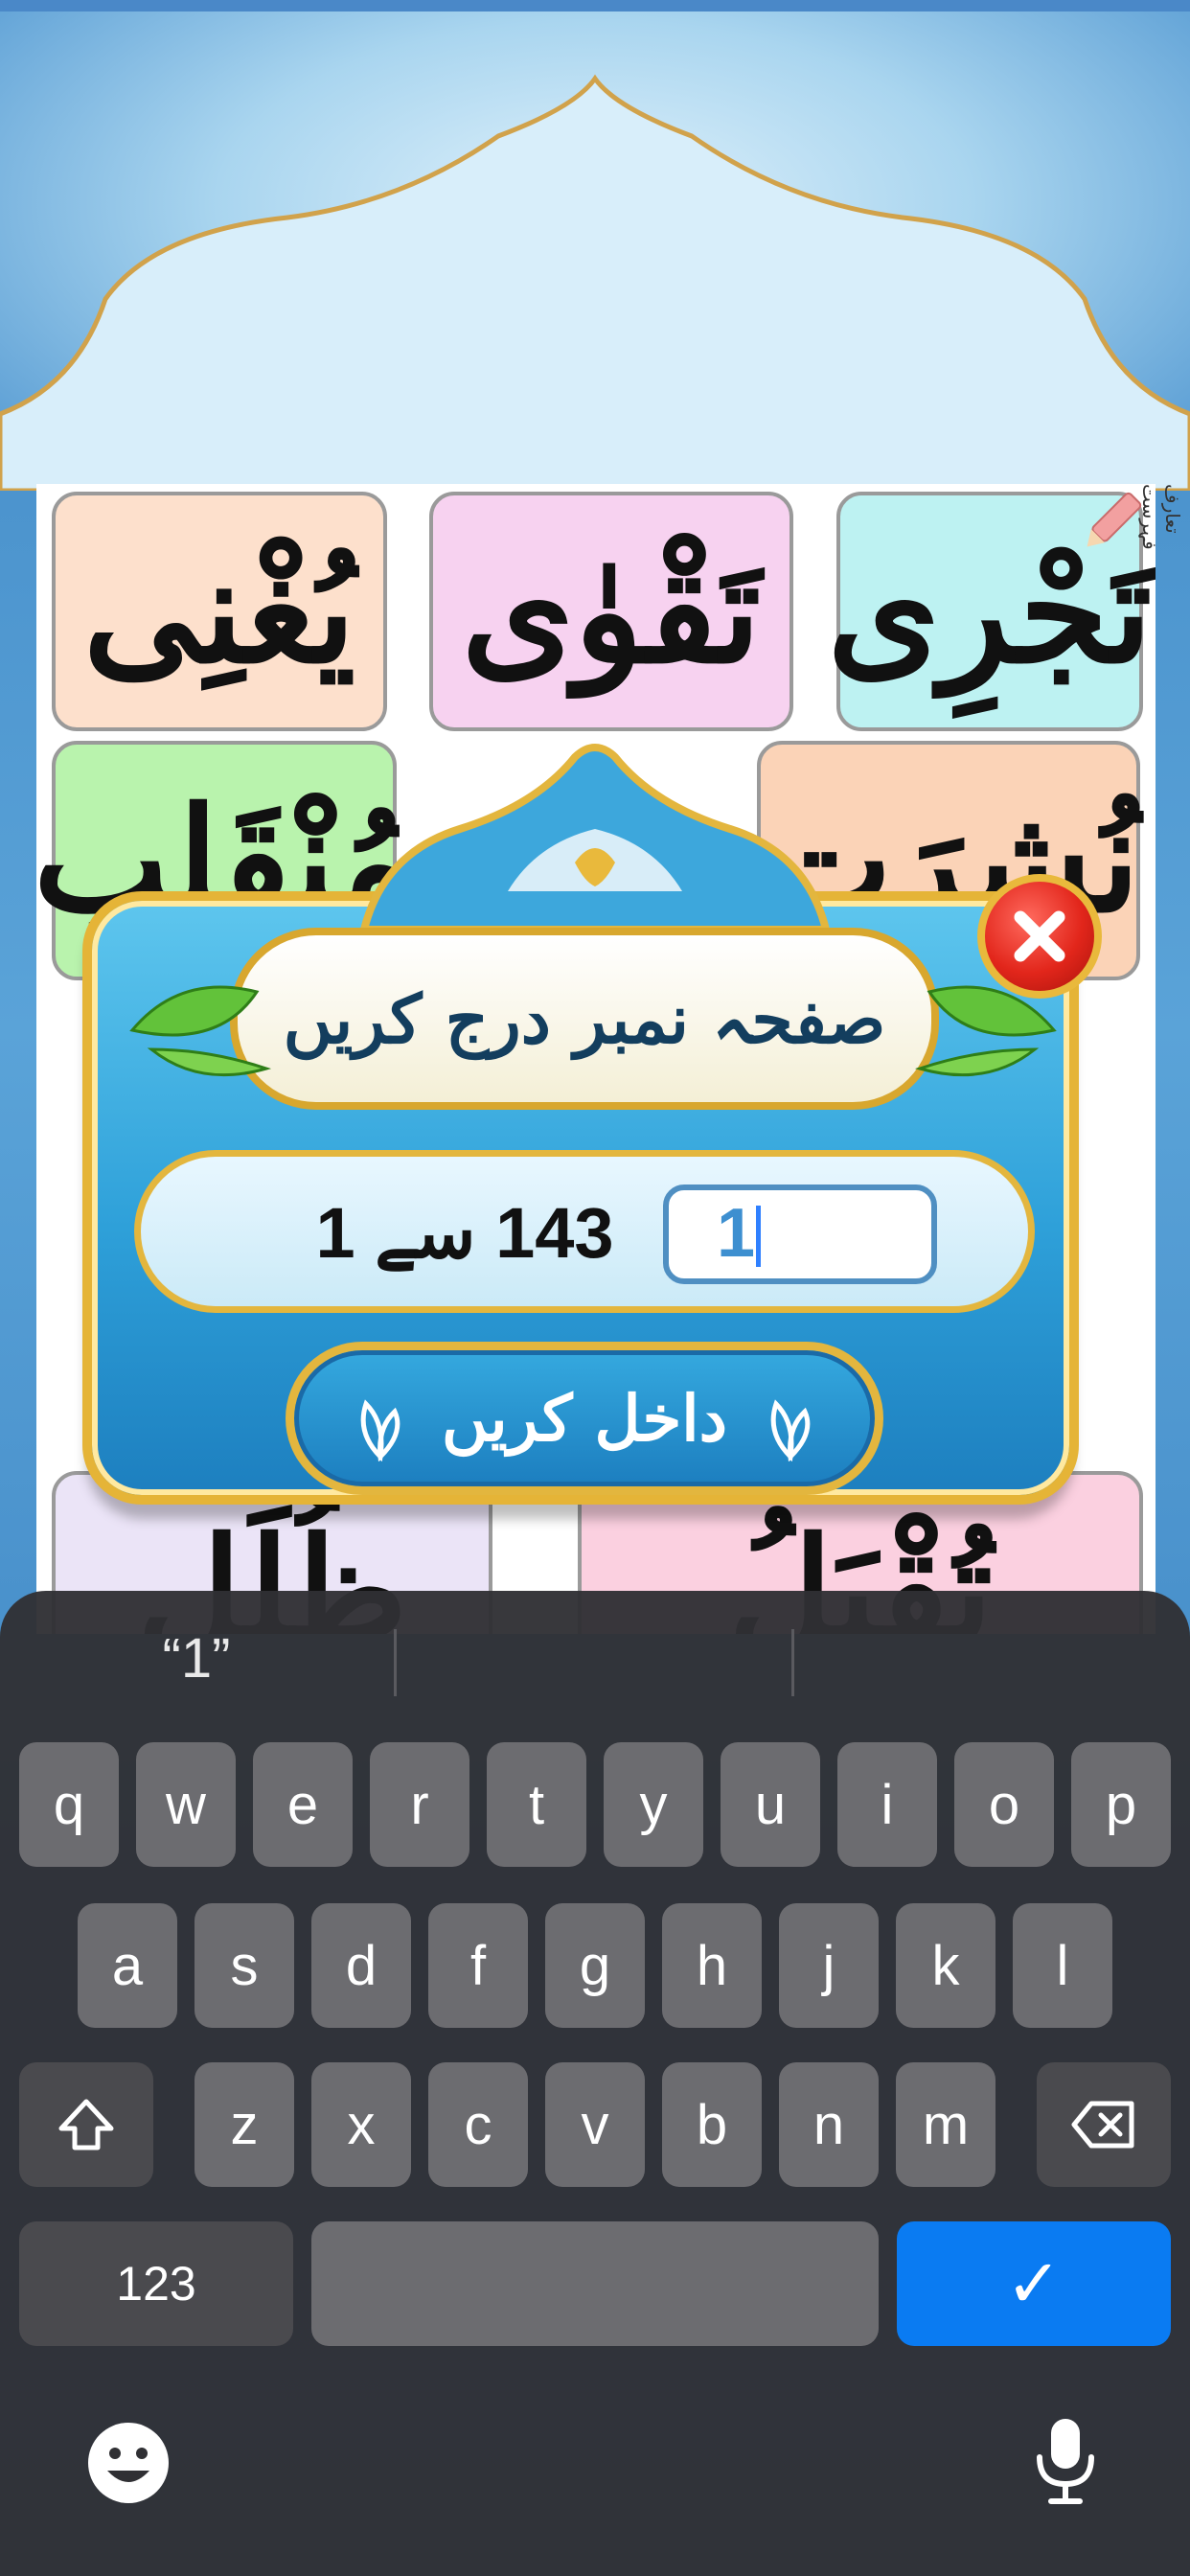  I want to click on key-j: j, so click(829, 1966).